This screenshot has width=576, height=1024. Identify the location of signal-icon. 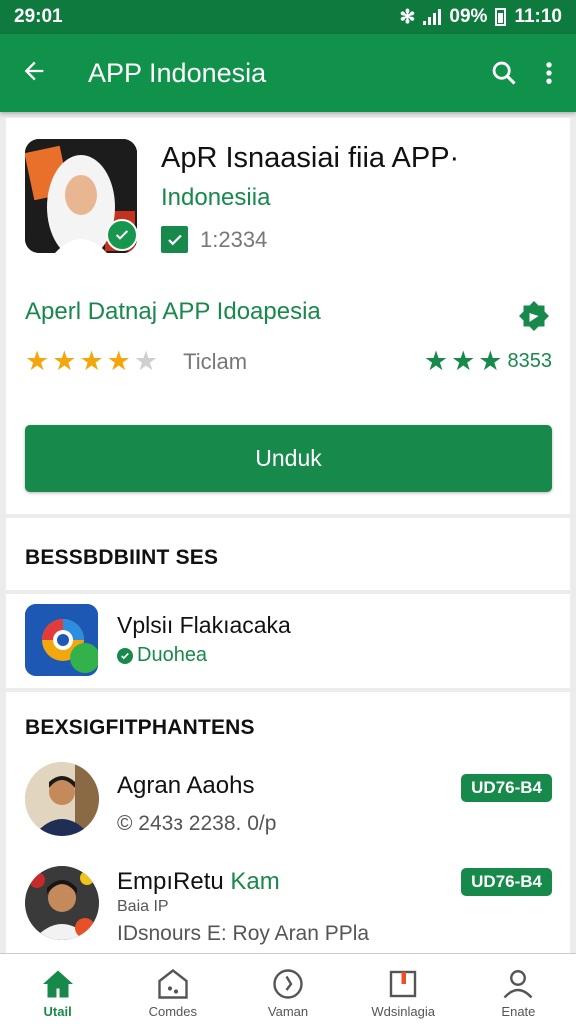
(432, 17).